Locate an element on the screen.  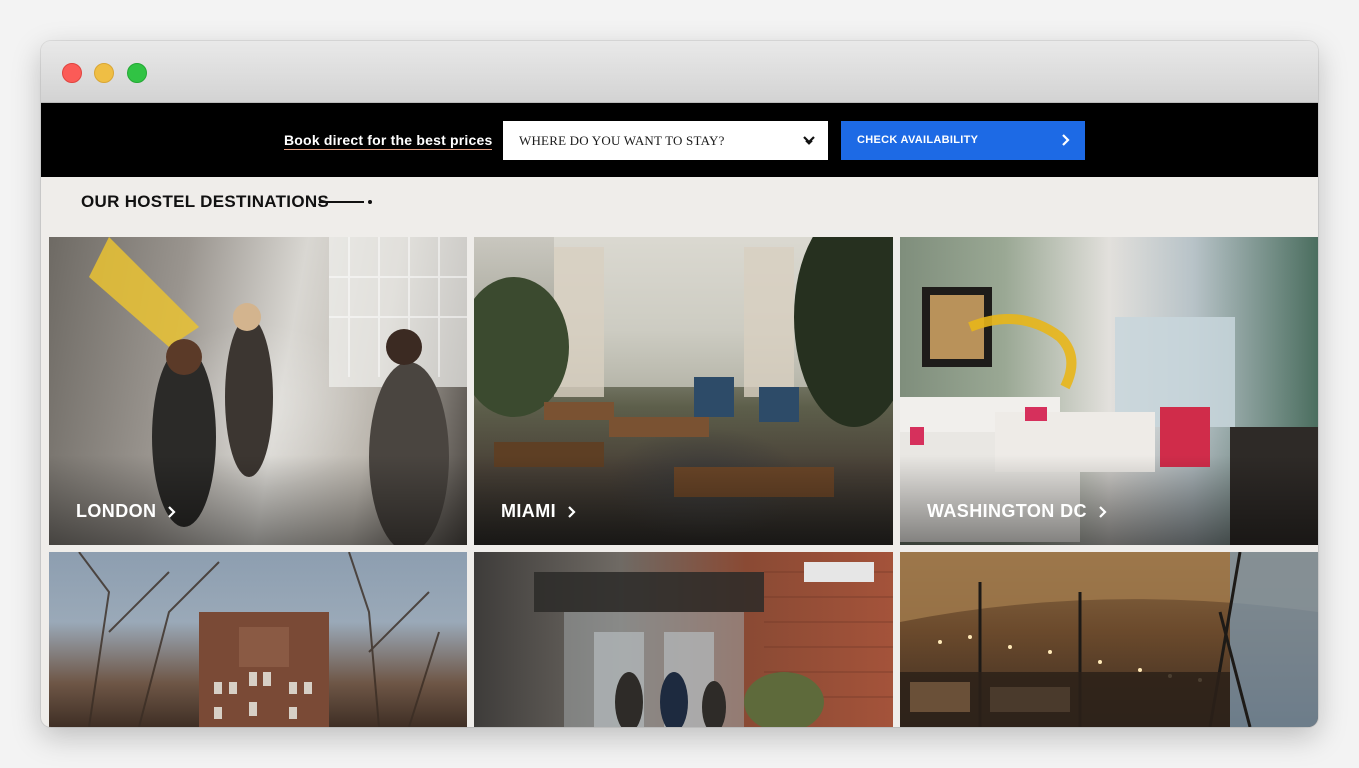
check-availability-label: CHECK AVAILABILITY is located at coordinates (918, 140).